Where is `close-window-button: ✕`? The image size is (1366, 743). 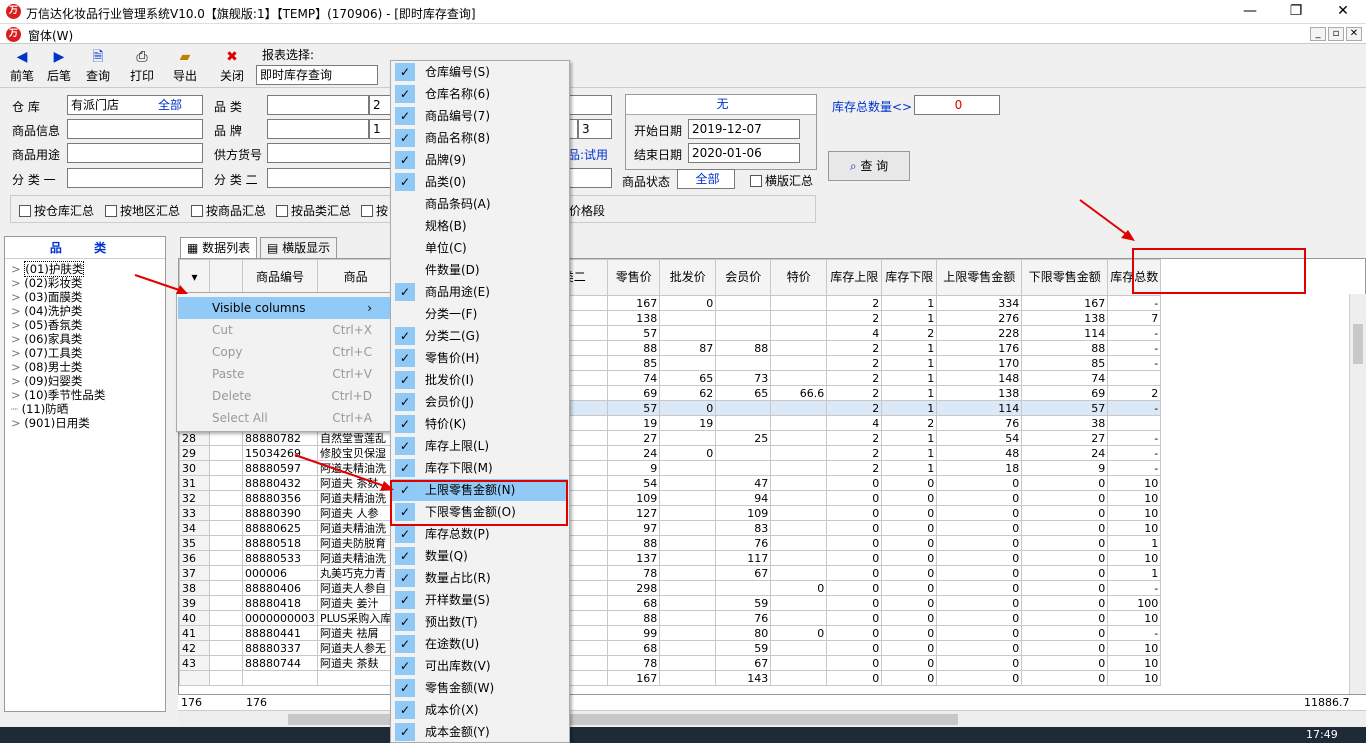
close-window-button: ✕ is located at coordinates (1343, 12).